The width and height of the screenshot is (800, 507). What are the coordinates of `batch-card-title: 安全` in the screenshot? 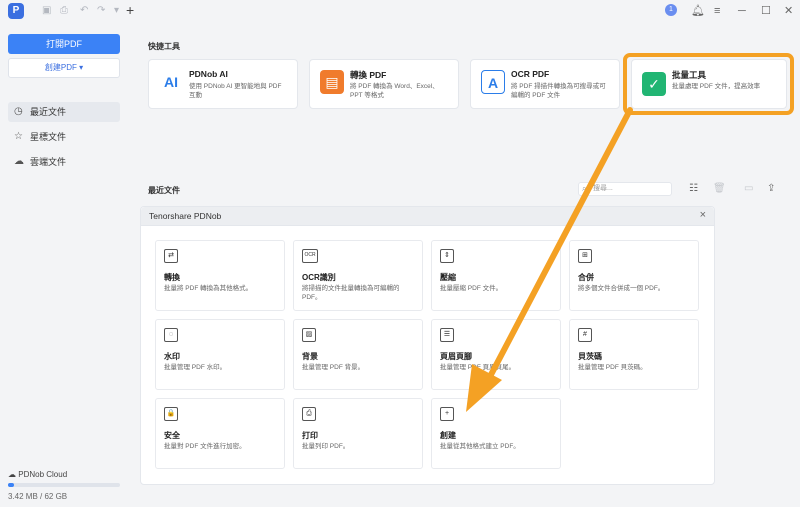 It's located at (172, 435).